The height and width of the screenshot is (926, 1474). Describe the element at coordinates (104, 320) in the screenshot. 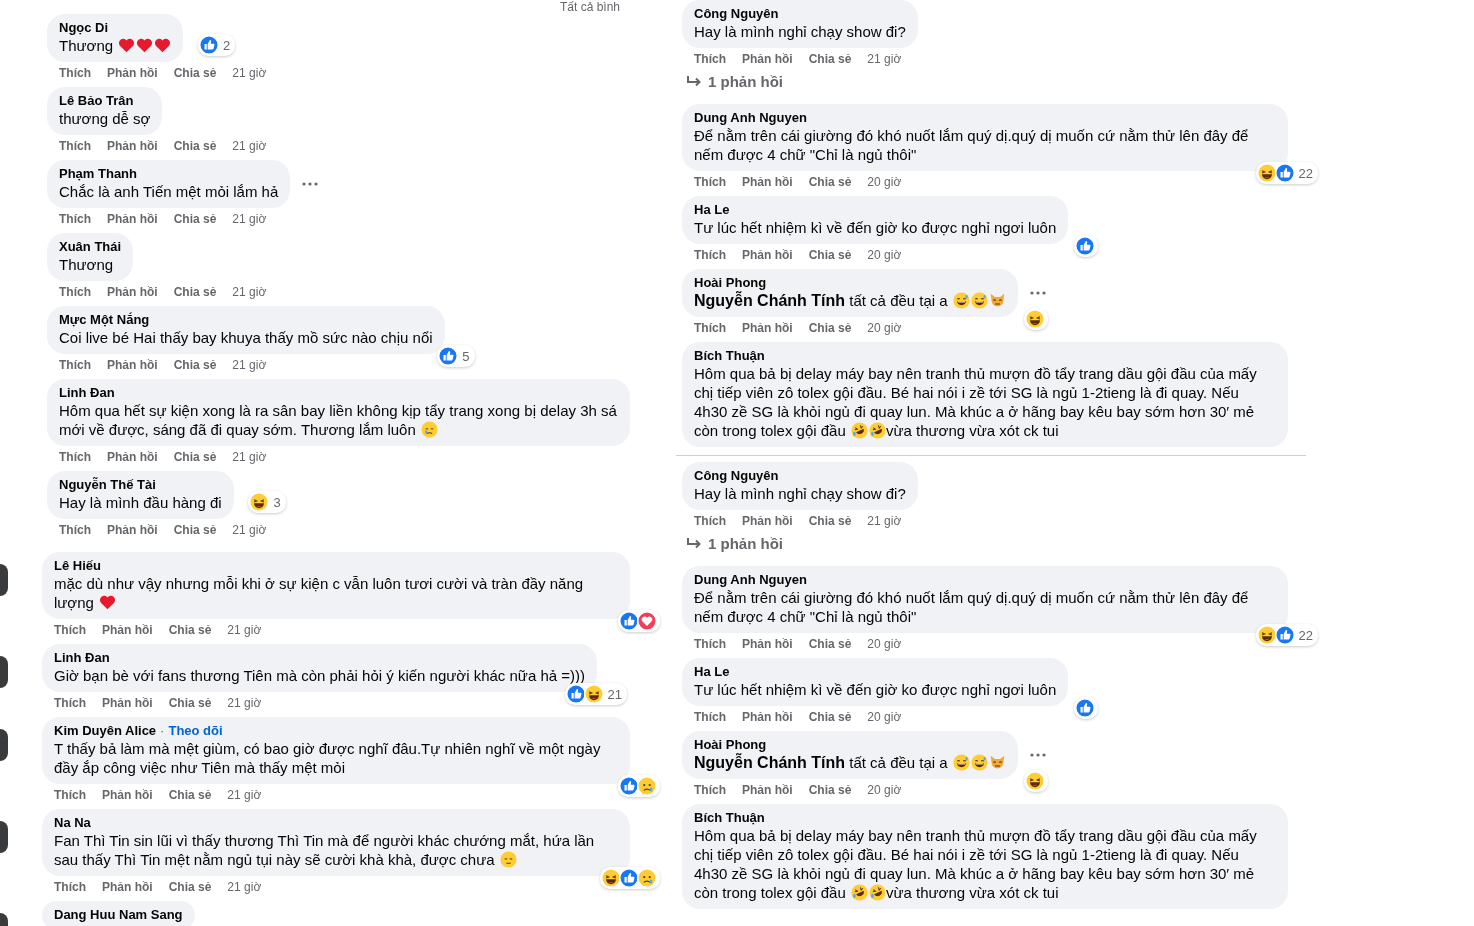

I see `comment-author: Mực Một Nắng` at that location.